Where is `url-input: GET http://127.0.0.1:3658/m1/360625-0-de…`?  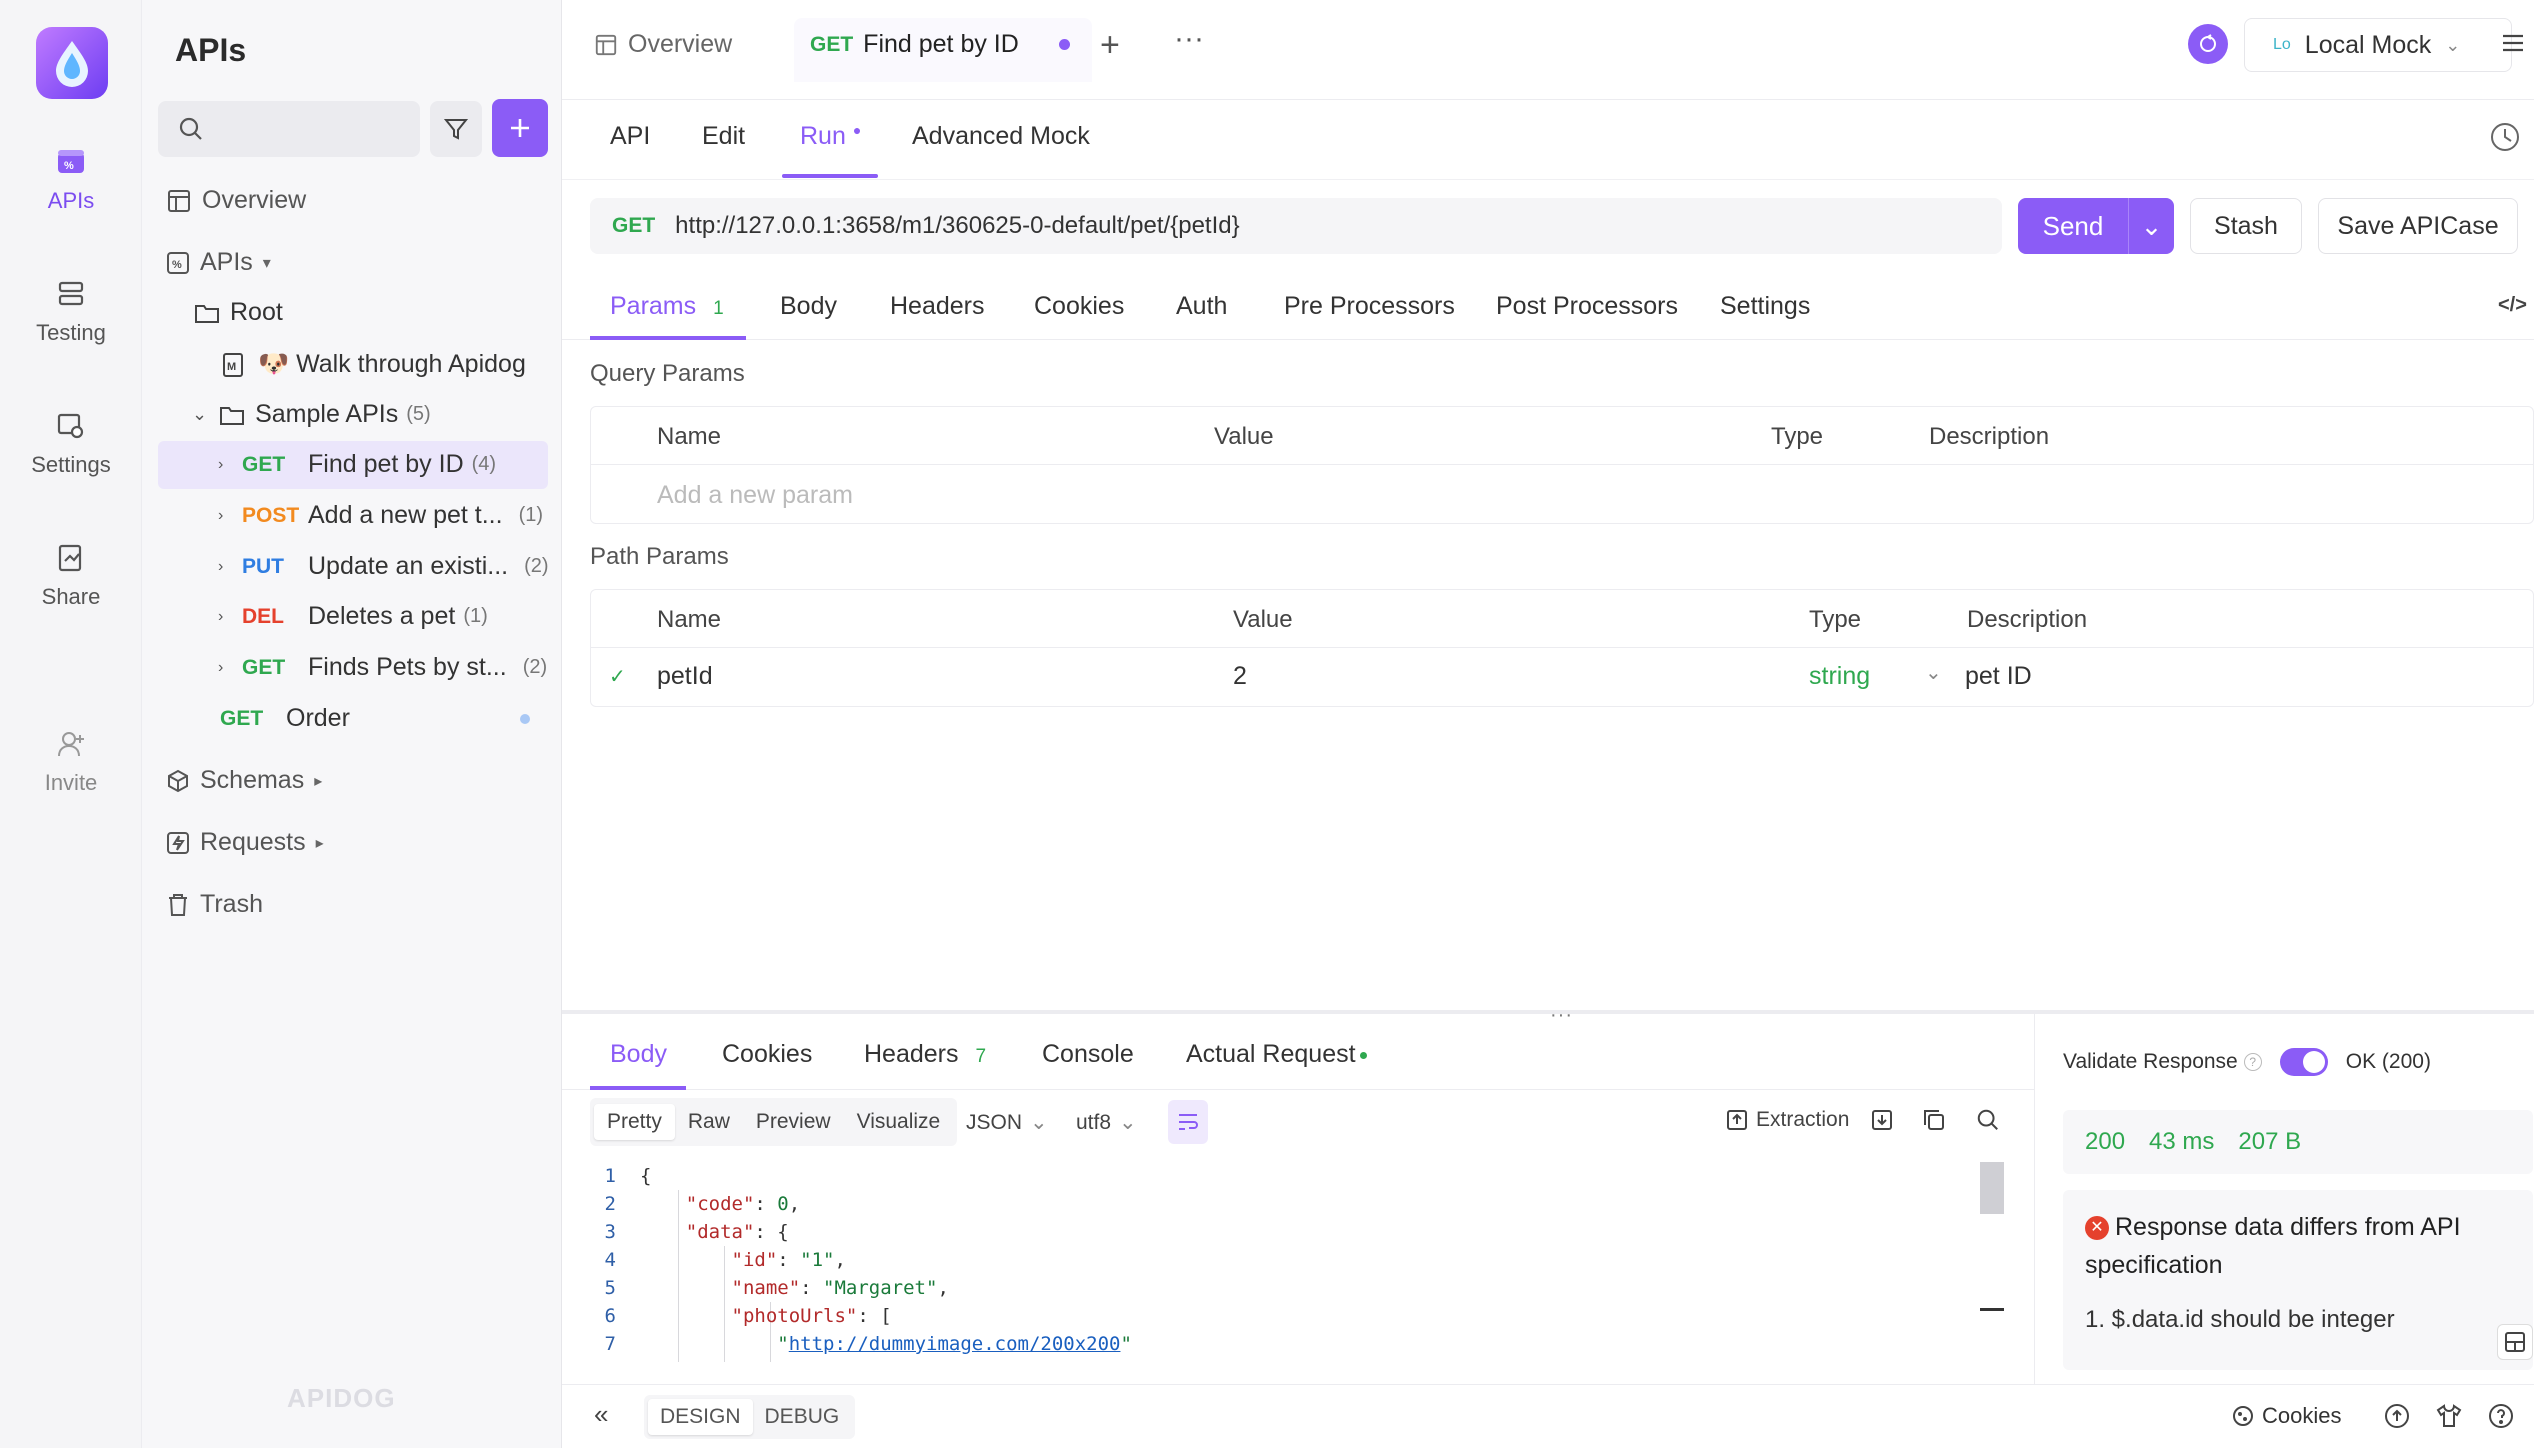 url-input: GET http://127.0.0.1:3658/m1/360625-0-de… is located at coordinates (1296, 226).